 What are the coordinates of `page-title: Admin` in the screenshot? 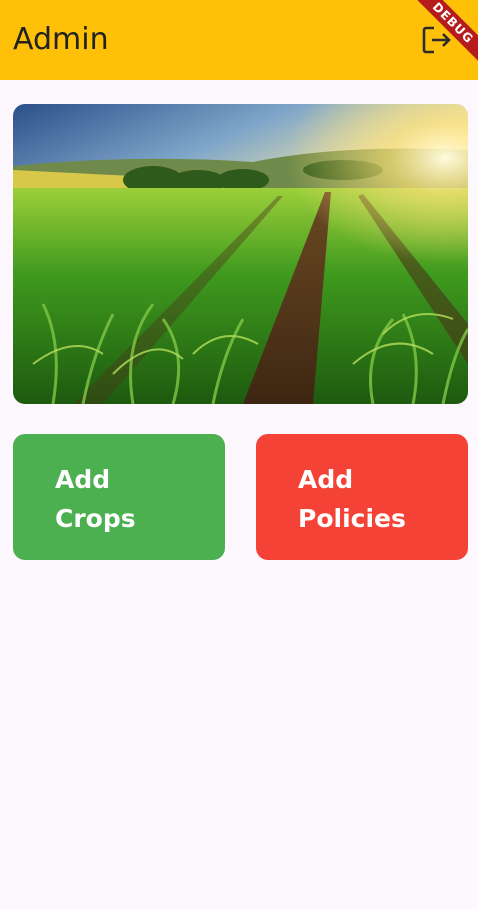 It's located at (61, 39).